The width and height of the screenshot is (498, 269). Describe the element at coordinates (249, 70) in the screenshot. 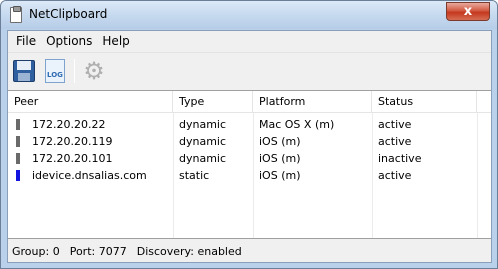

I see `toolbar: LOG ⚙` at that location.